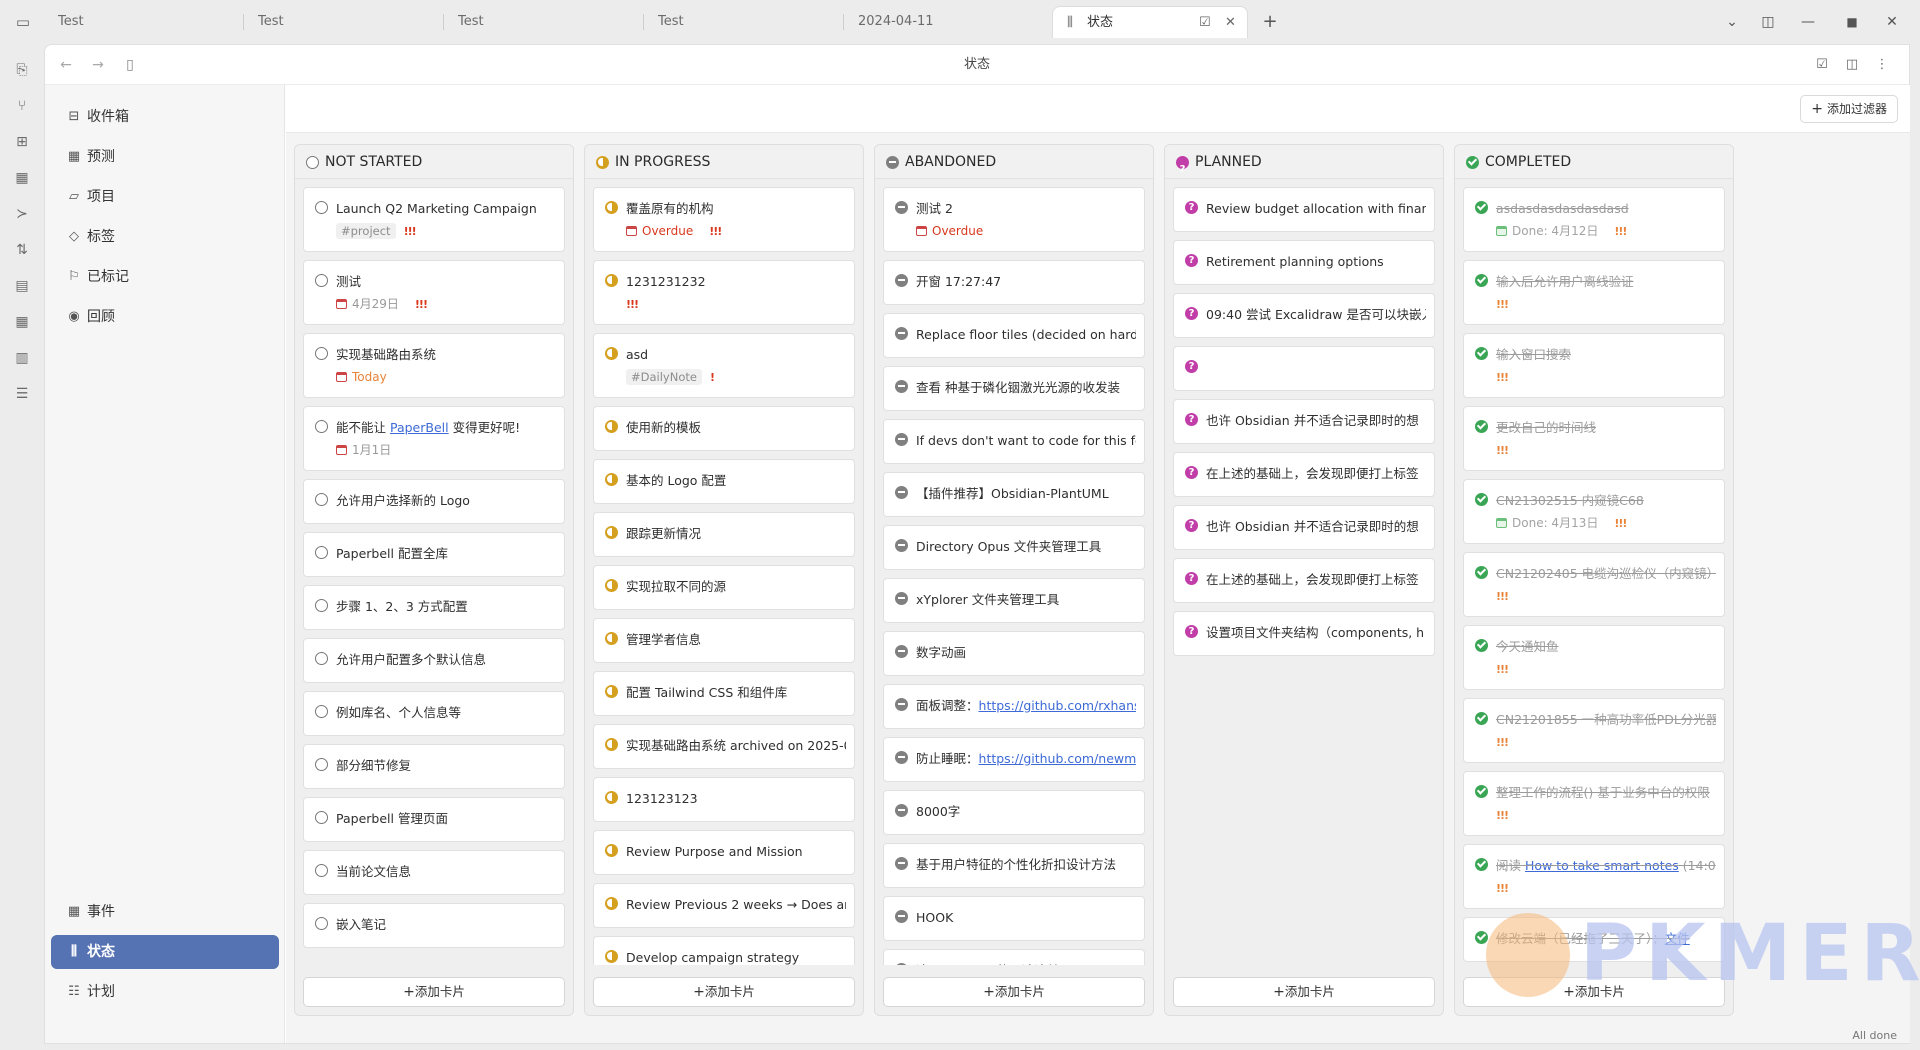 The height and width of the screenshot is (1050, 1920). What do you see at coordinates (1205, 23) in the screenshot?
I see `edit-icon: ☑` at bounding box center [1205, 23].